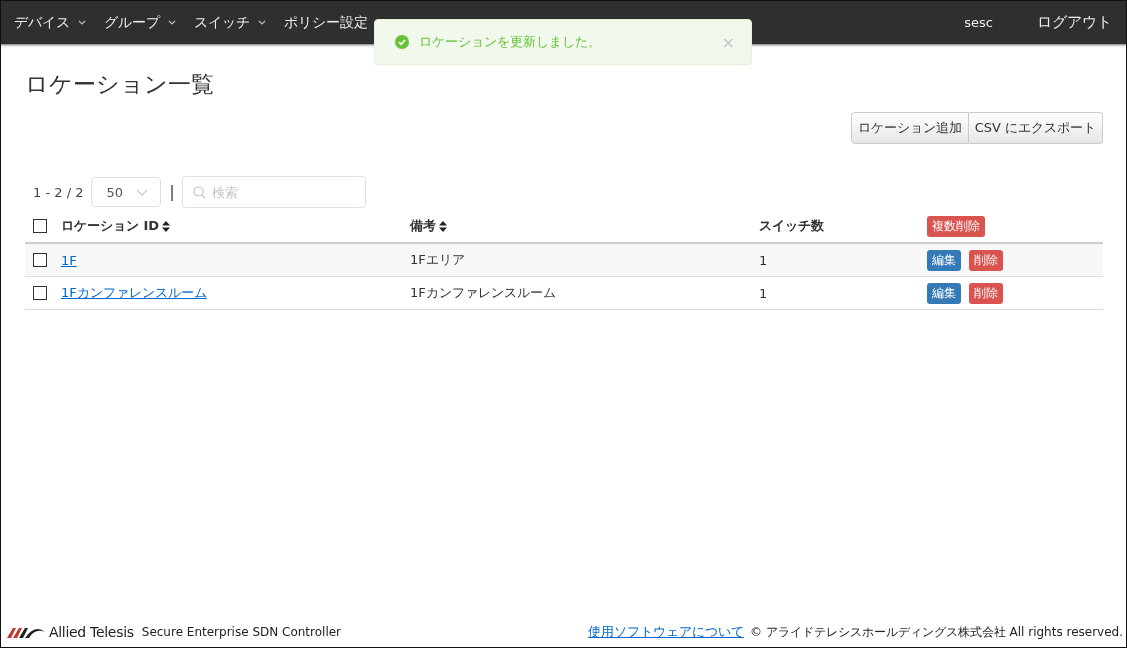 Image resolution: width=1127 pixels, height=648 pixels. What do you see at coordinates (69, 260) in the screenshot?
I see `location-link: 1F` at bounding box center [69, 260].